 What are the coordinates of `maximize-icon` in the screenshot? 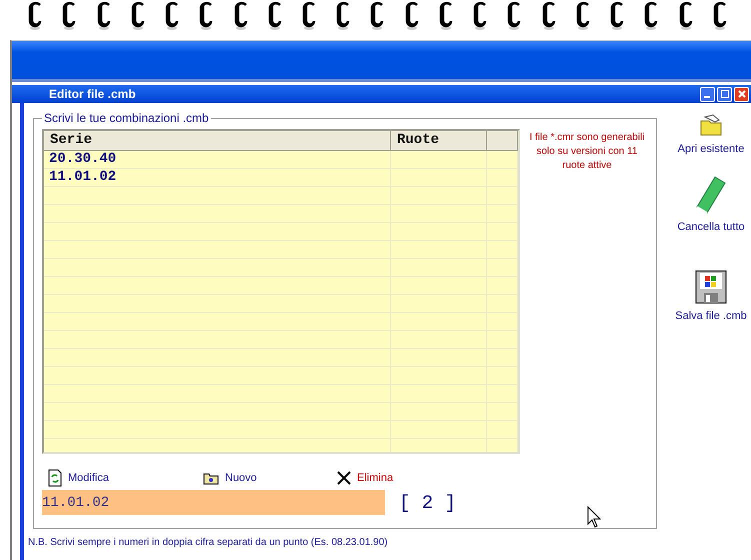 It's located at (724, 94).